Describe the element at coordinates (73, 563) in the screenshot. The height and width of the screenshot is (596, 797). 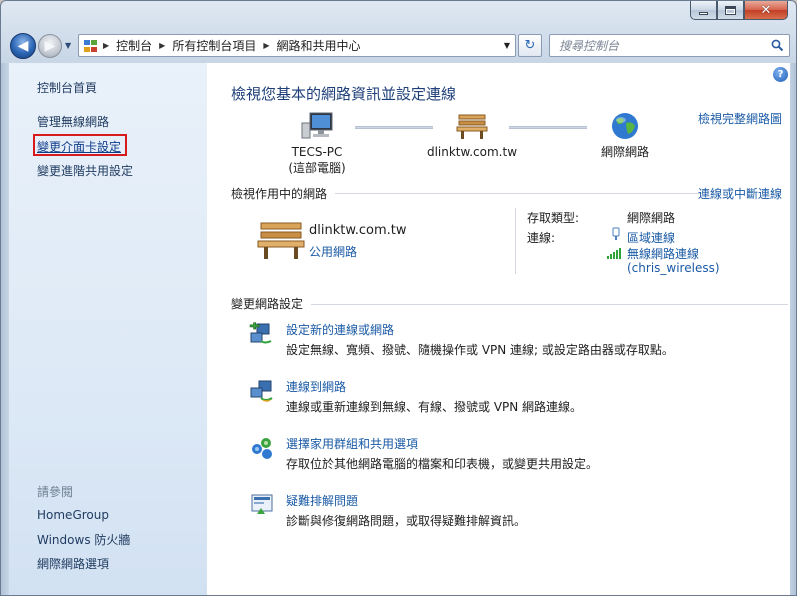
I see `sidebar-item-internet-options: 網際網路選項` at that location.